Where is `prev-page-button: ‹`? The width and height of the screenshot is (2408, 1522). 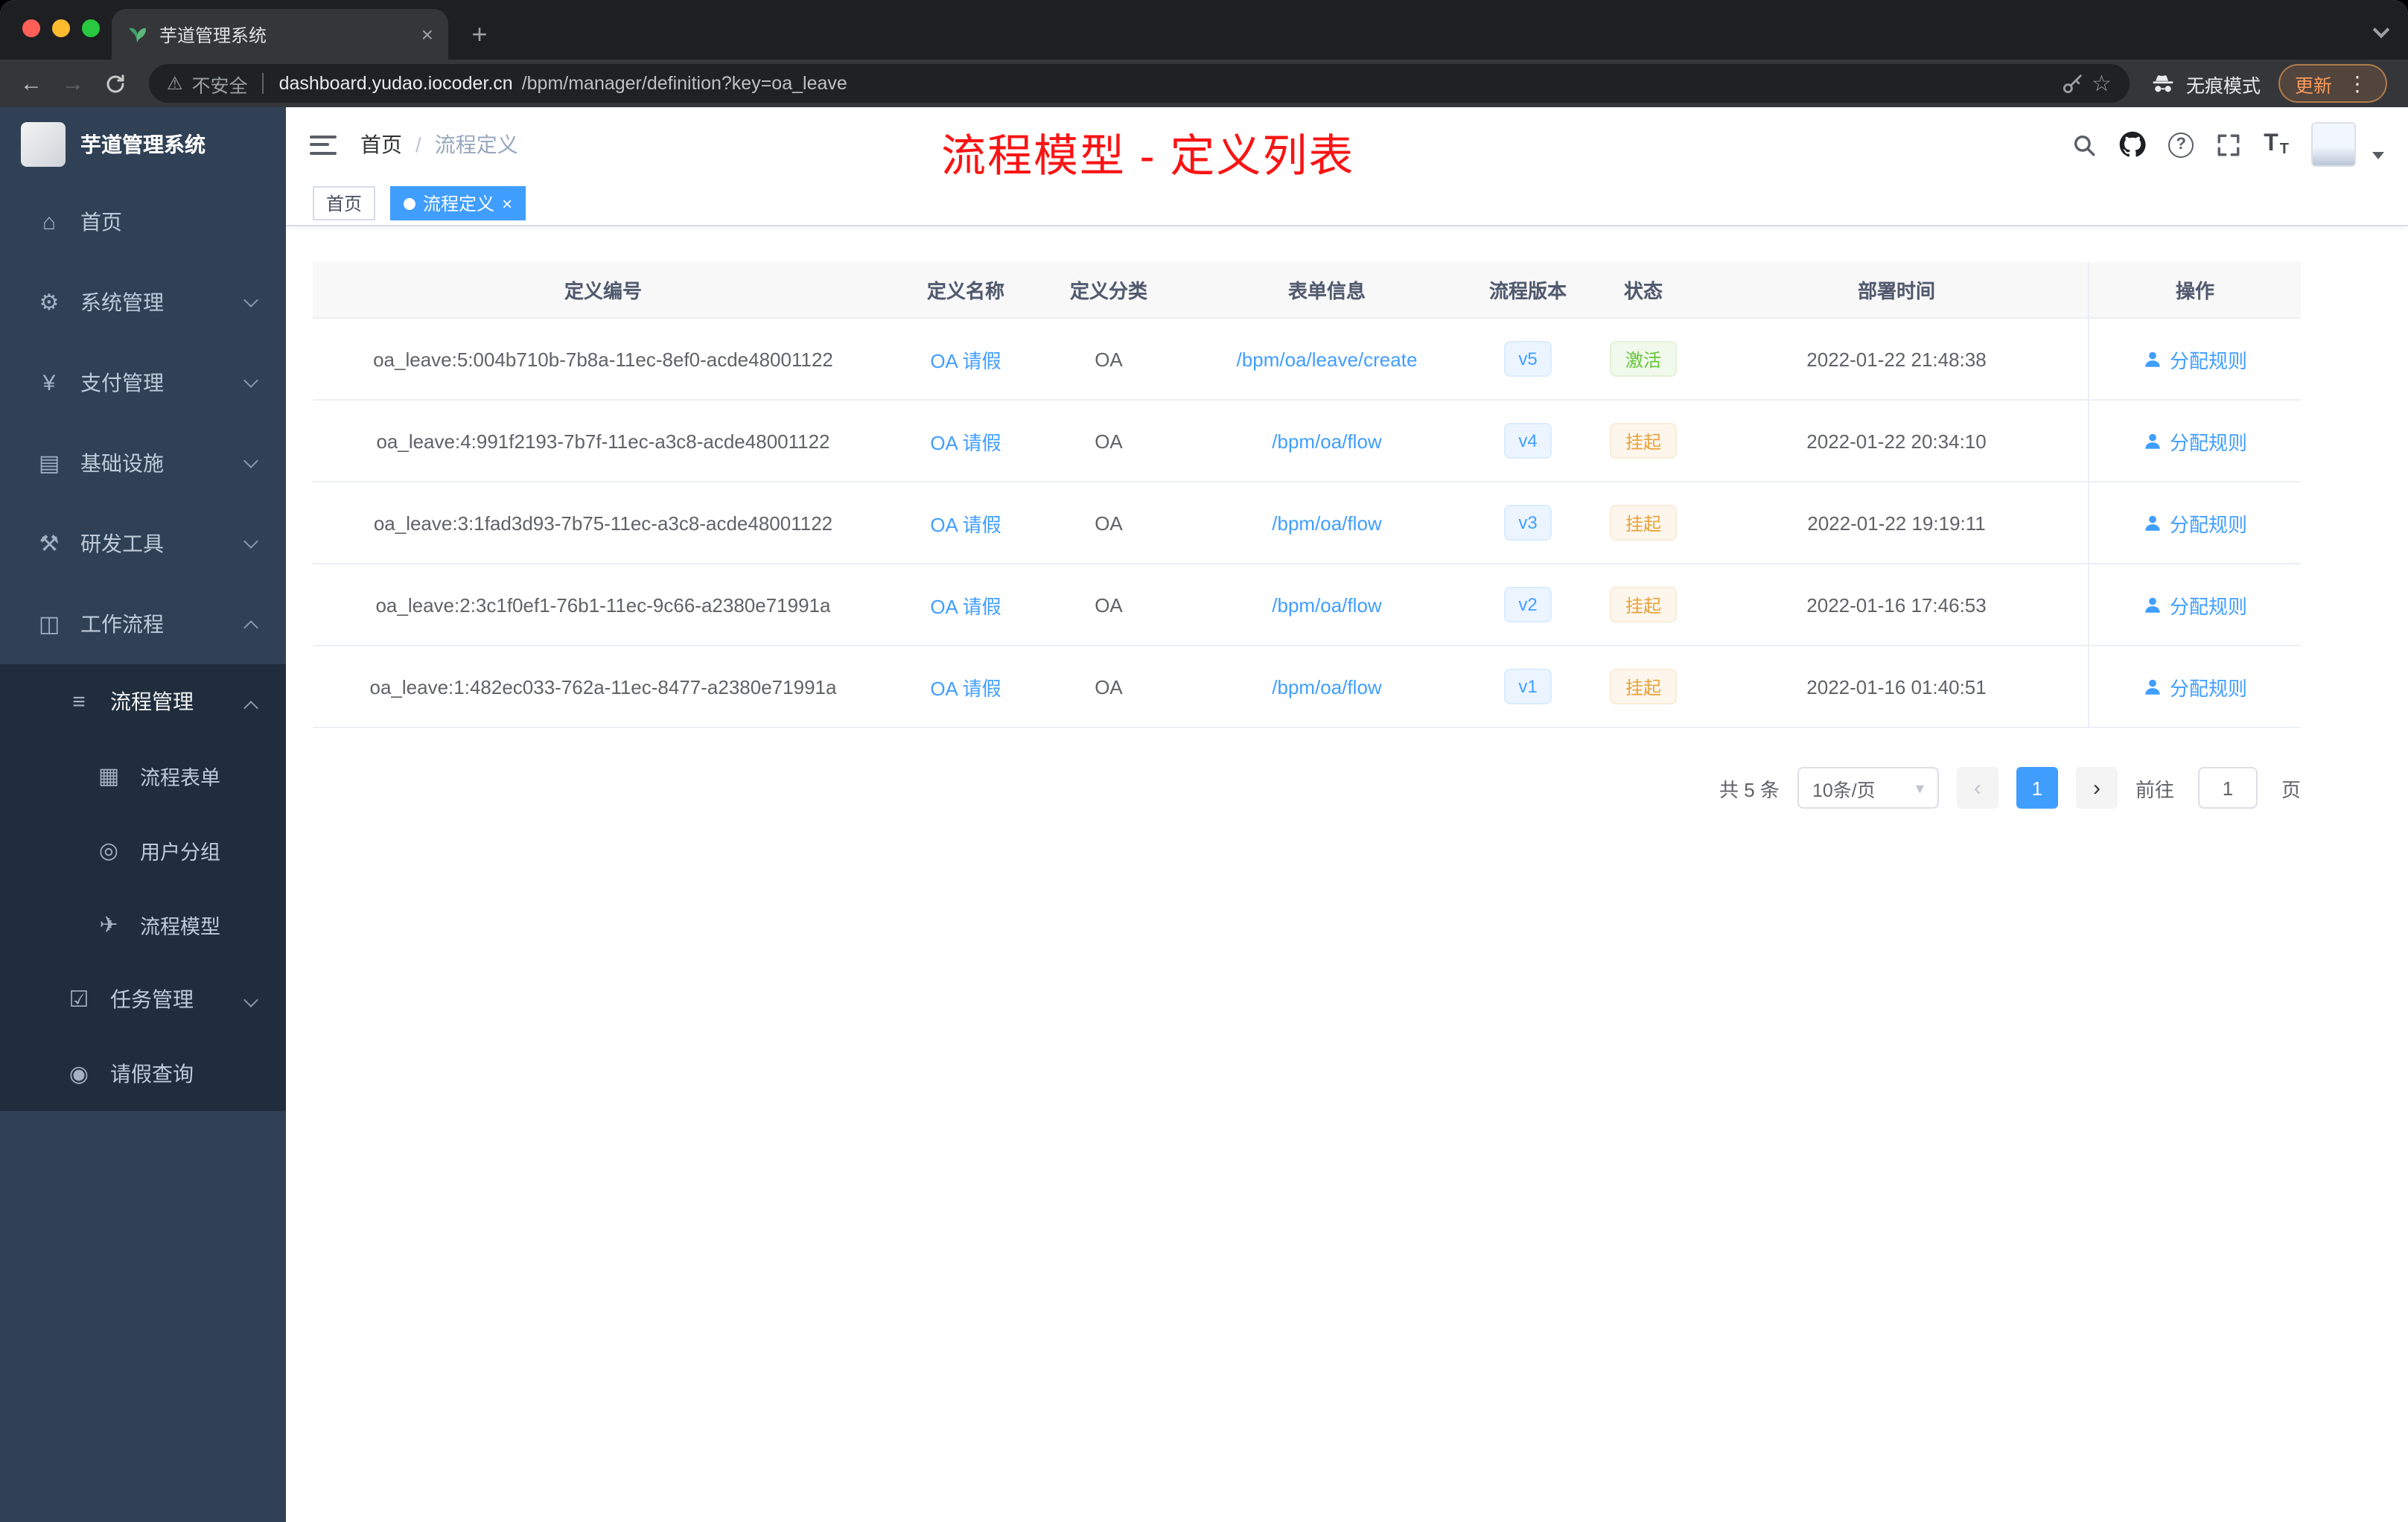
prev-page-button: ‹ is located at coordinates (1977, 788).